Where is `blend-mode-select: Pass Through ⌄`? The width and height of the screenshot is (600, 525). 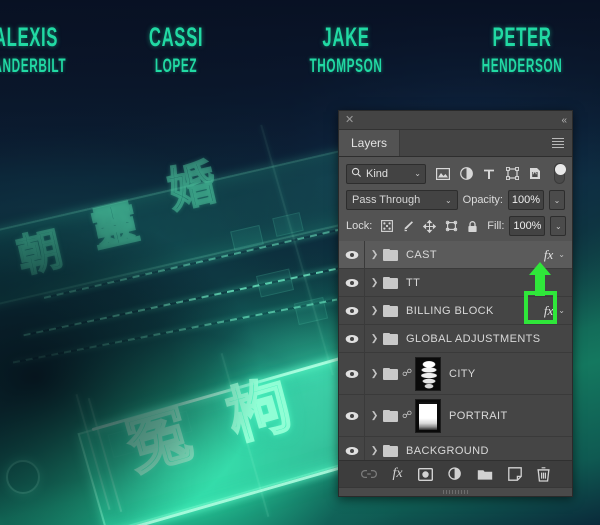
blend-mode-select: Pass Through ⌄ is located at coordinates (402, 200).